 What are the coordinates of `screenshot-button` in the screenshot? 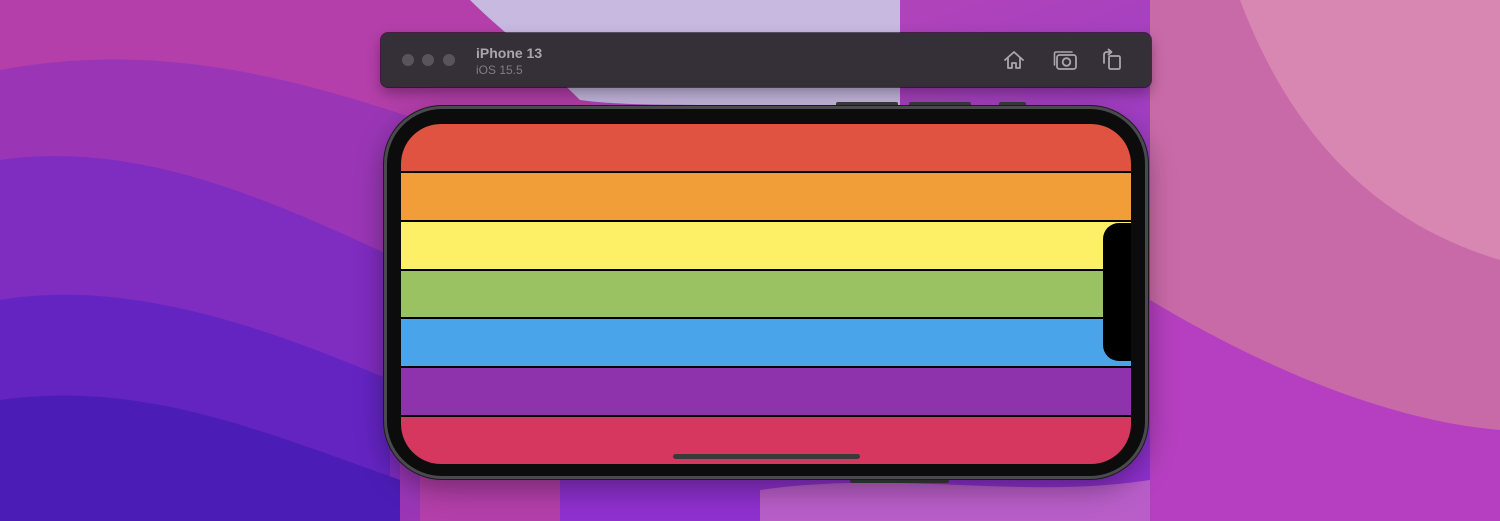 It's located at (1066, 60).